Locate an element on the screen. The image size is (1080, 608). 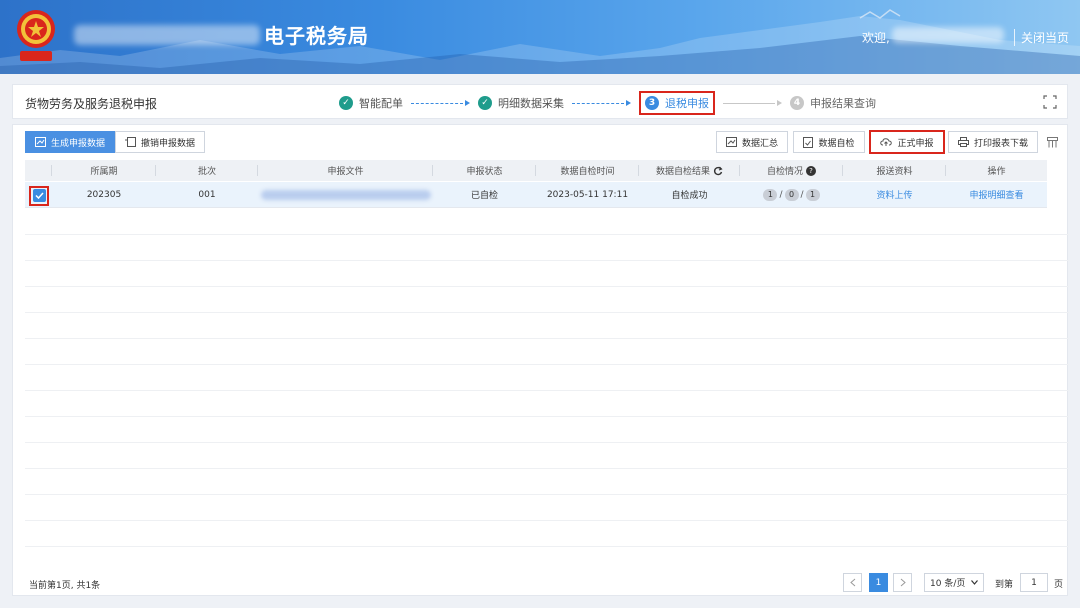
upload-materials-link: 资料上传 is located at coordinates (894, 194).